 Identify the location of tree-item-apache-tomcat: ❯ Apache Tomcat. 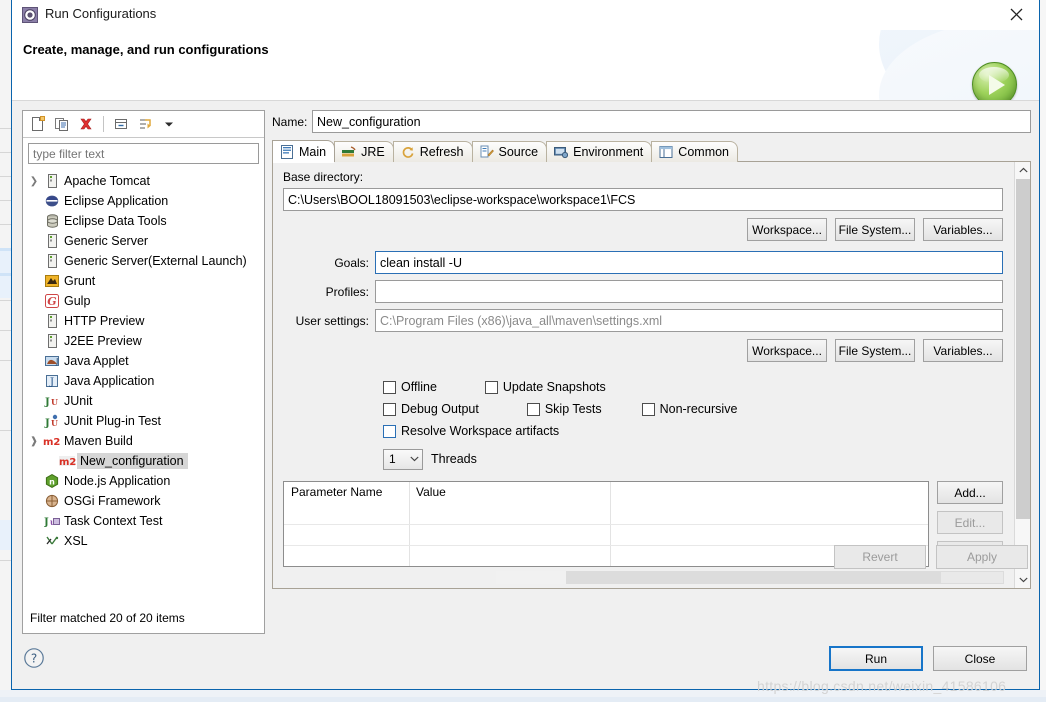
(143, 181).